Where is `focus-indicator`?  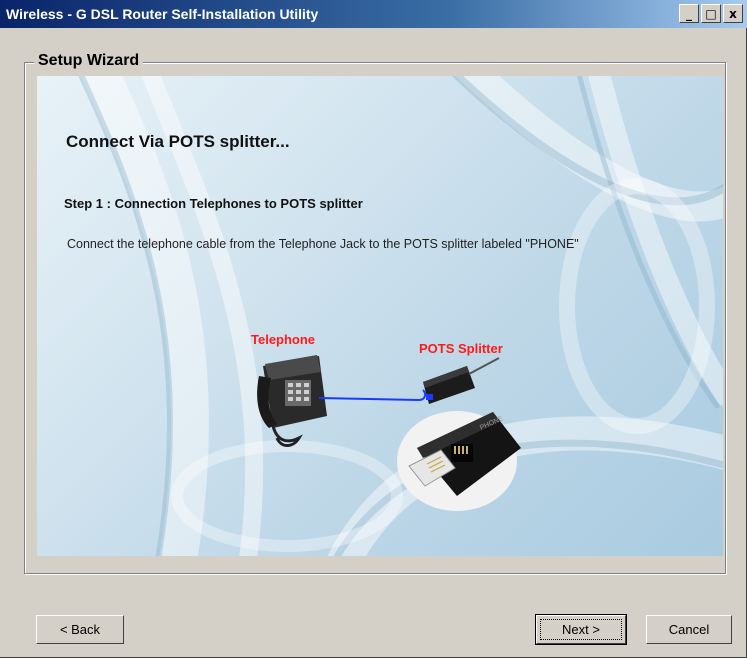 focus-indicator is located at coordinates (581, 629).